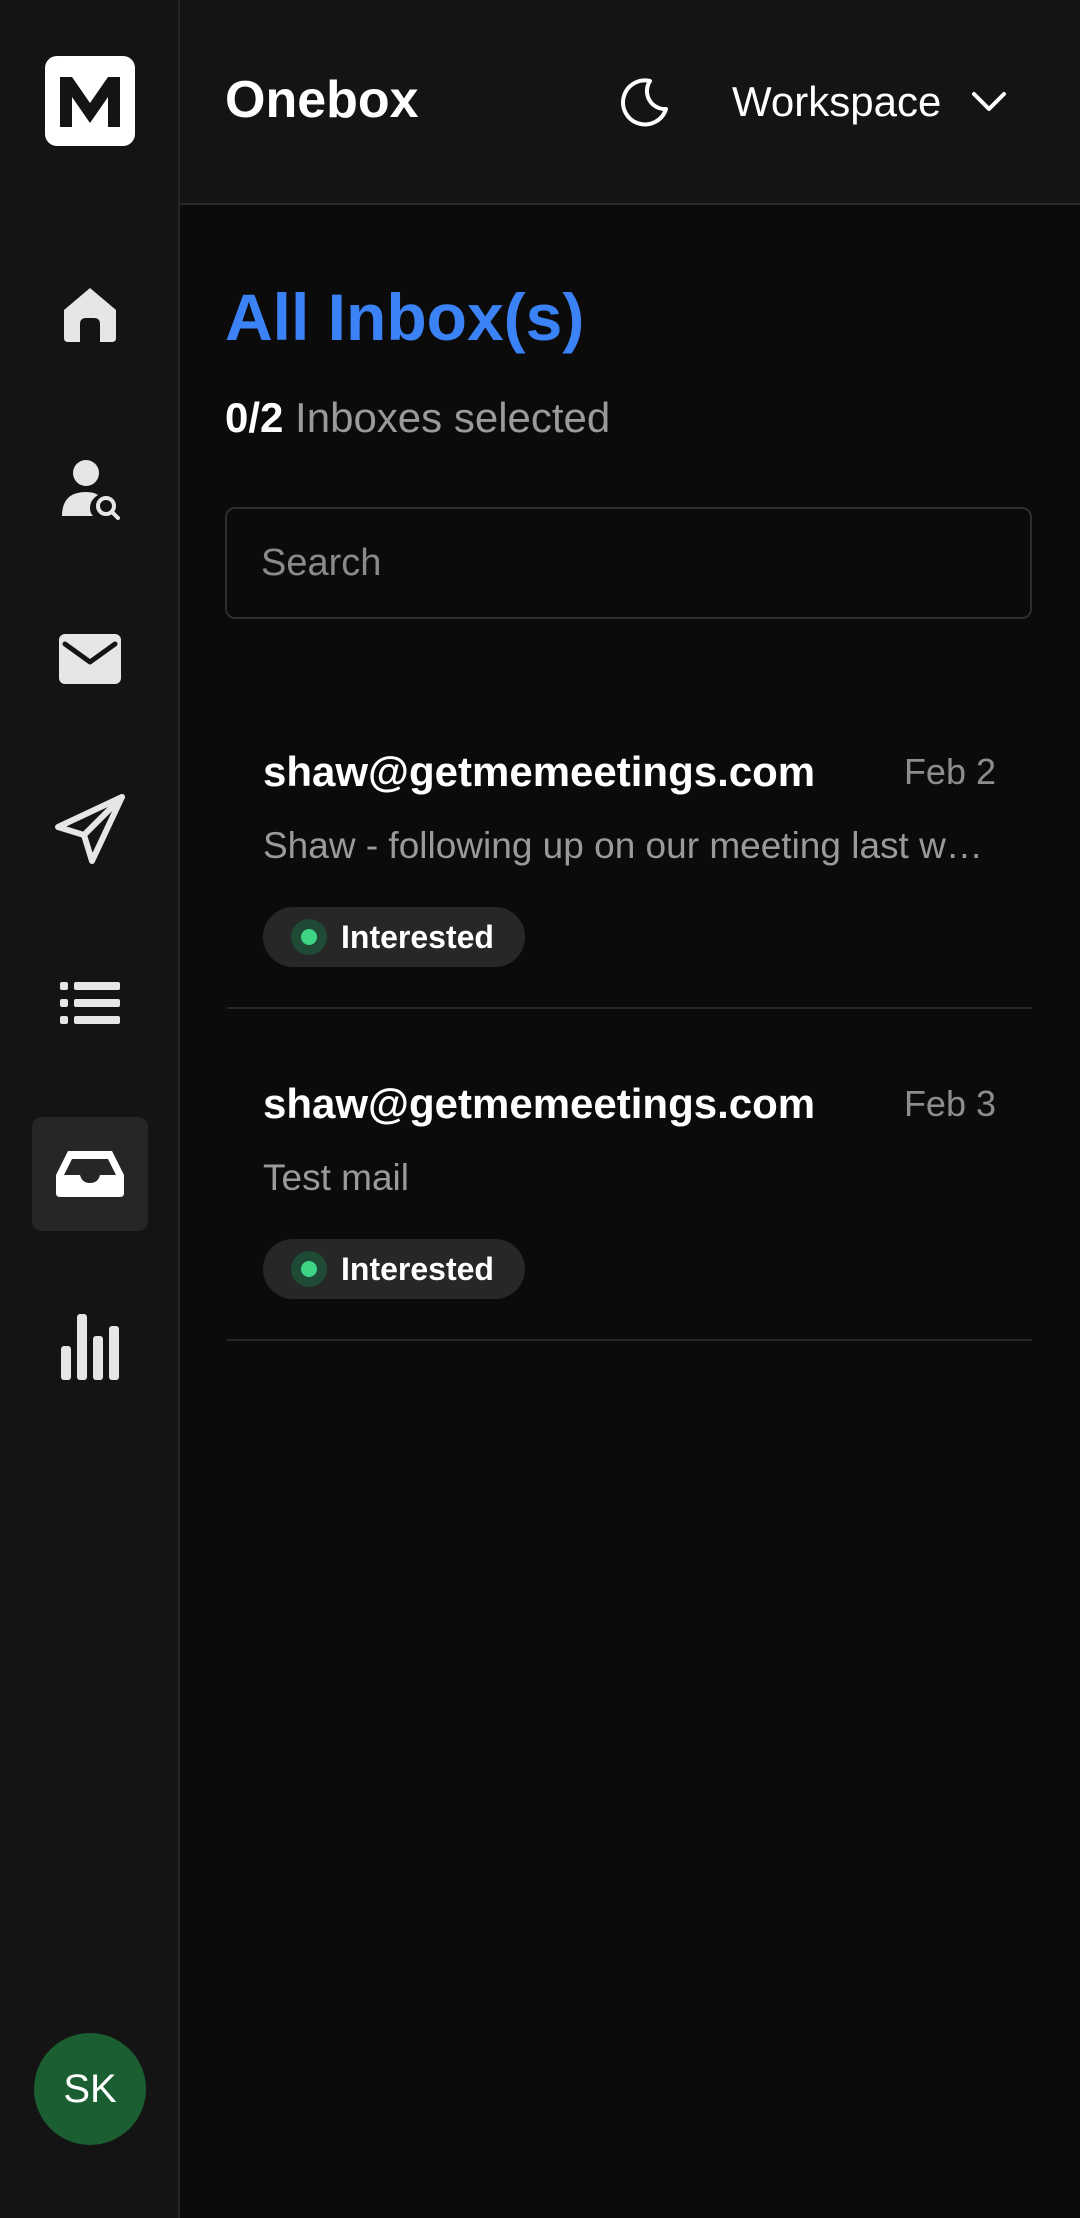  Describe the element at coordinates (336, 1177) in the screenshot. I see `mail-preview: Test mail` at that location.